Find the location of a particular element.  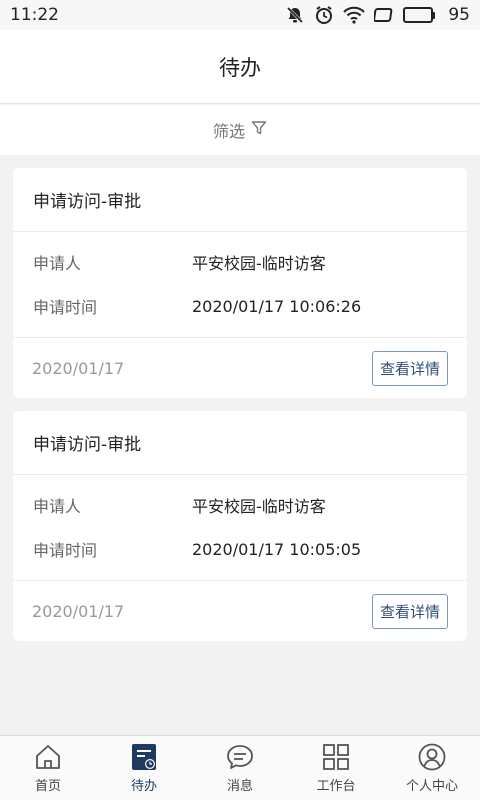

nav-item-todo: 待办 is located at coordinates (144, 768).